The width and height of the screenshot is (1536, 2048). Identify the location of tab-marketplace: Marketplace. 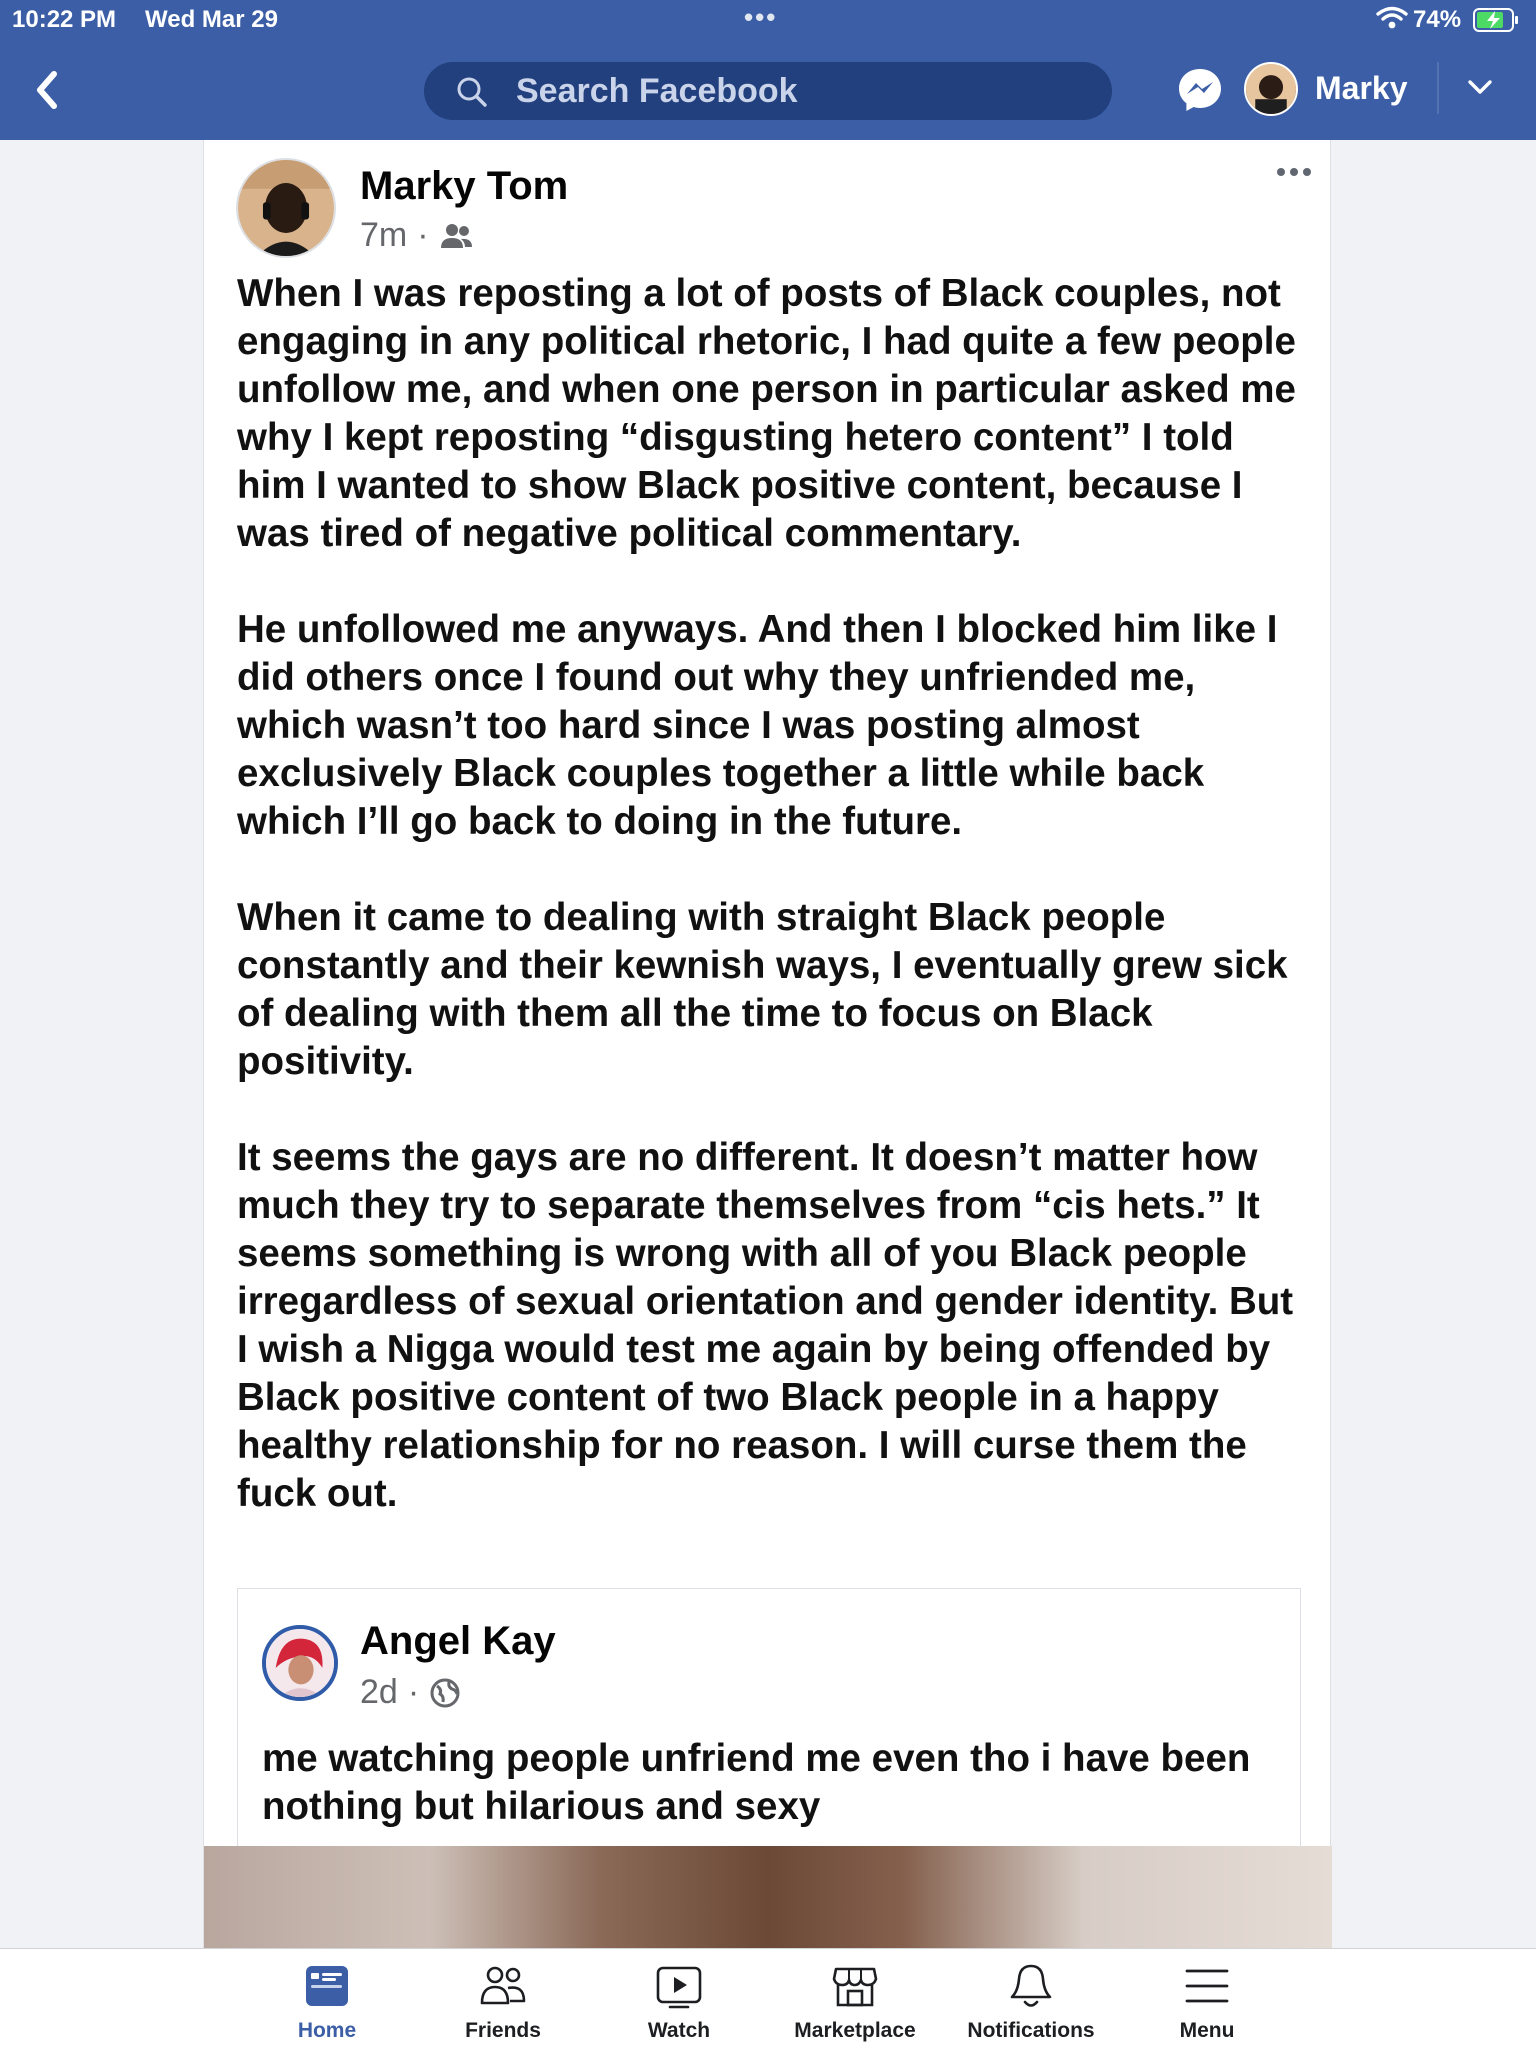
(855, 2002).